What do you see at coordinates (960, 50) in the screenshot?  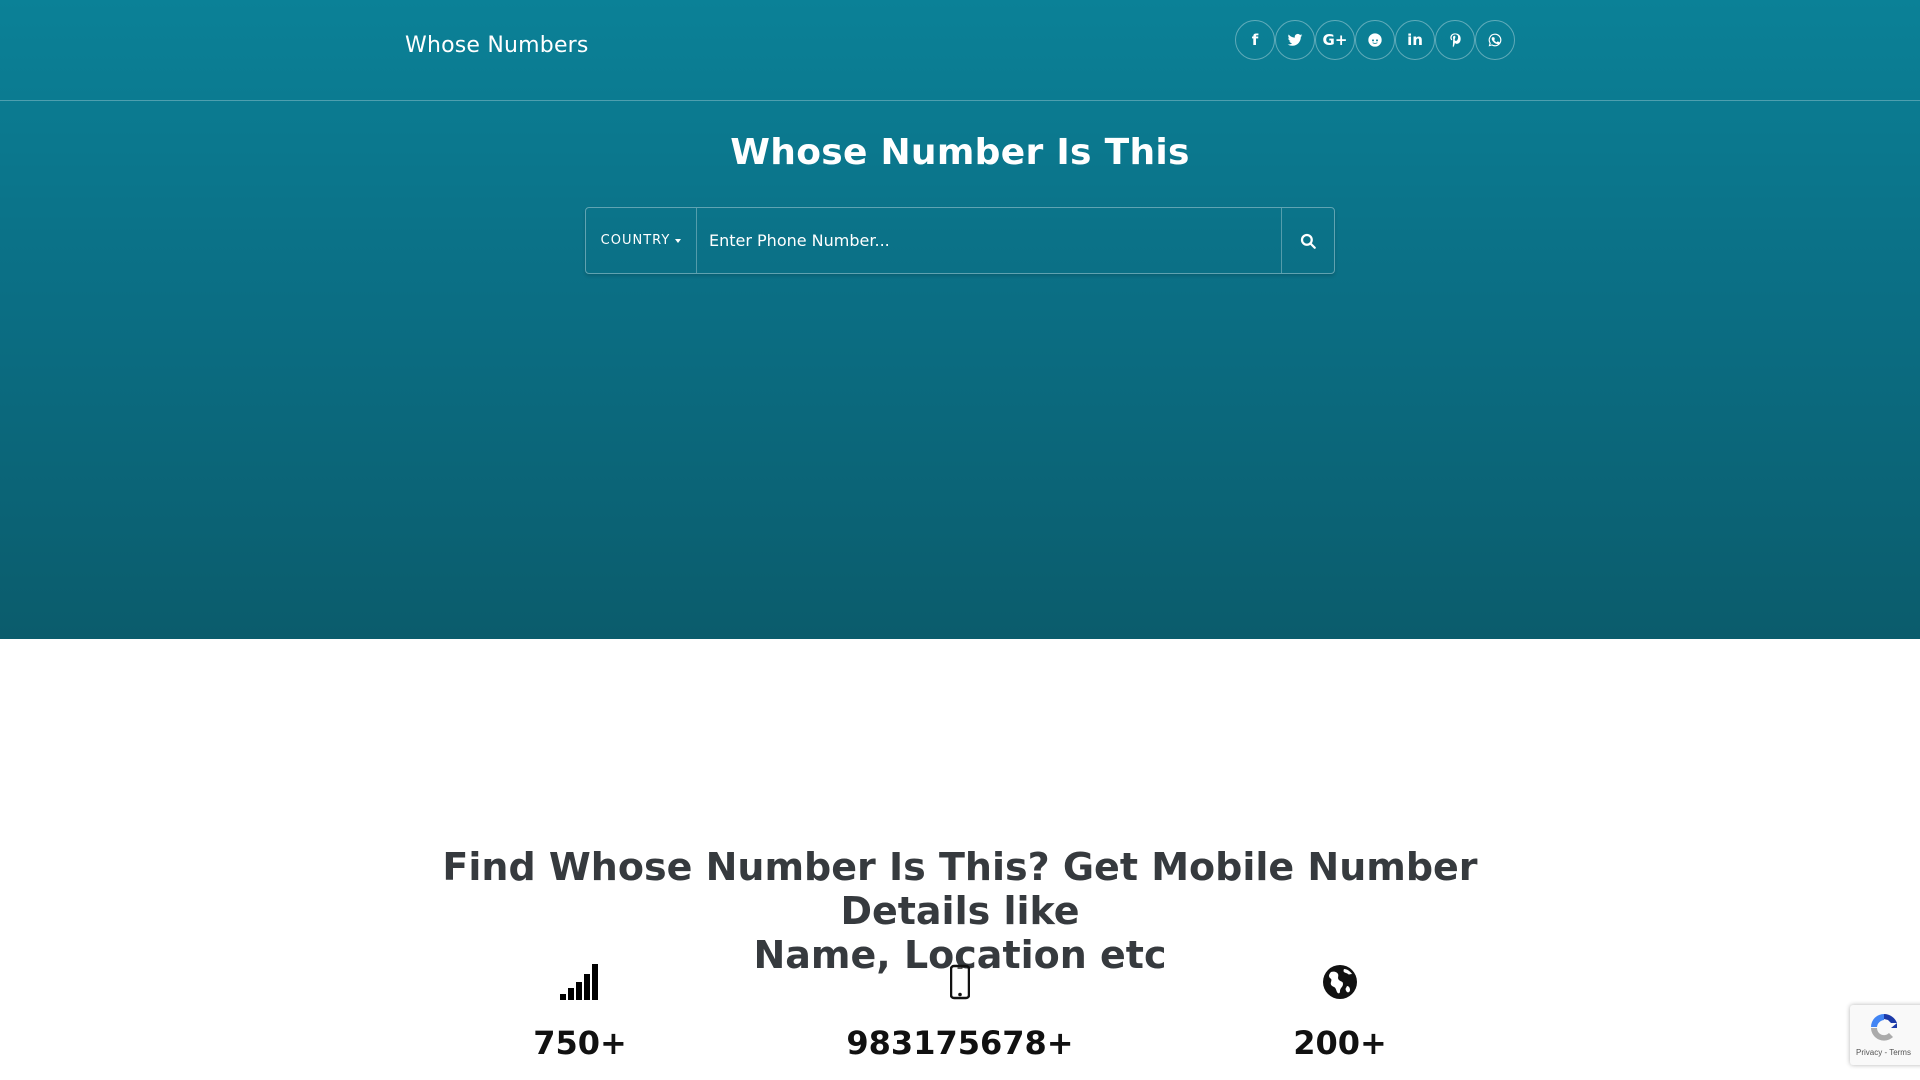 I see `top-navbar: Whose Numbers f G+ in` at bounding box center [960, 50].